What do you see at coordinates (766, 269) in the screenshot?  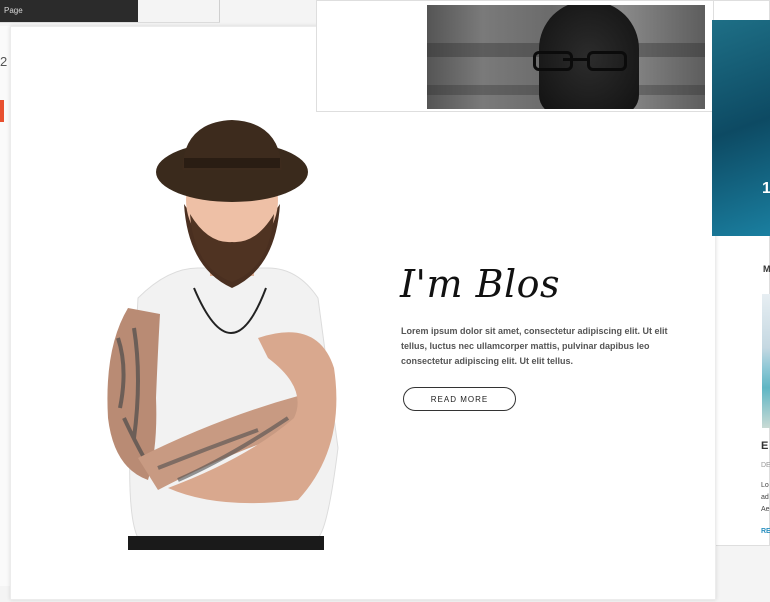 I see `right-card-heading: M` at bounding box center [766, 269].